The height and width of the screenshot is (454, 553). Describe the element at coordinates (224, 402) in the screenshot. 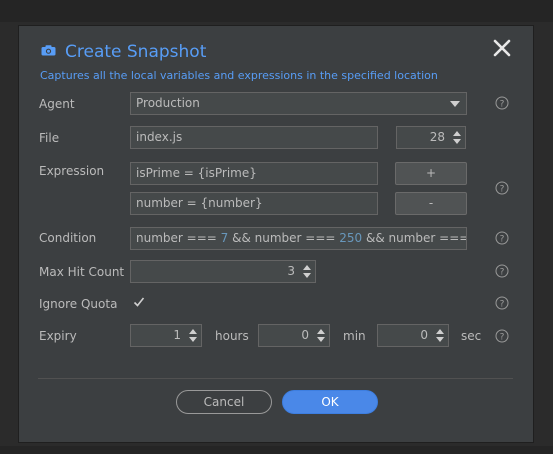

I see `cancel-button: Cancel` at that location.